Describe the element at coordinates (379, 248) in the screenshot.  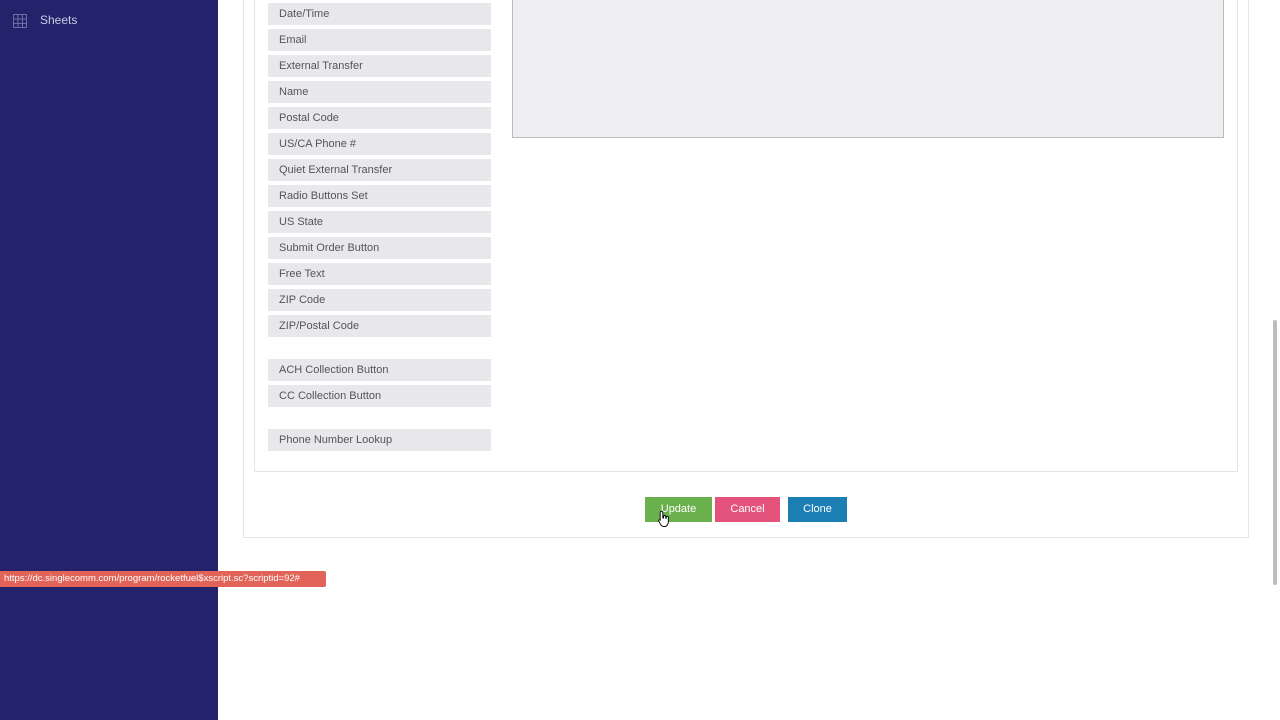
I see `field-submit-order-button: Submit Order Button` at that location.